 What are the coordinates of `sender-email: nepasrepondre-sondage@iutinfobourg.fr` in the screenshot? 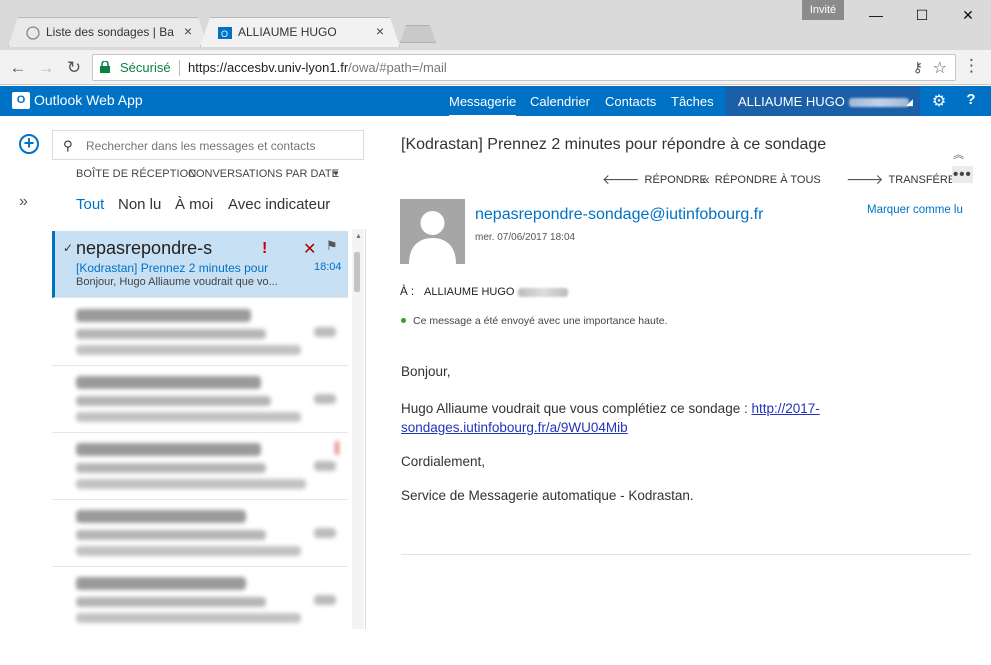 It's located at (619, 215).